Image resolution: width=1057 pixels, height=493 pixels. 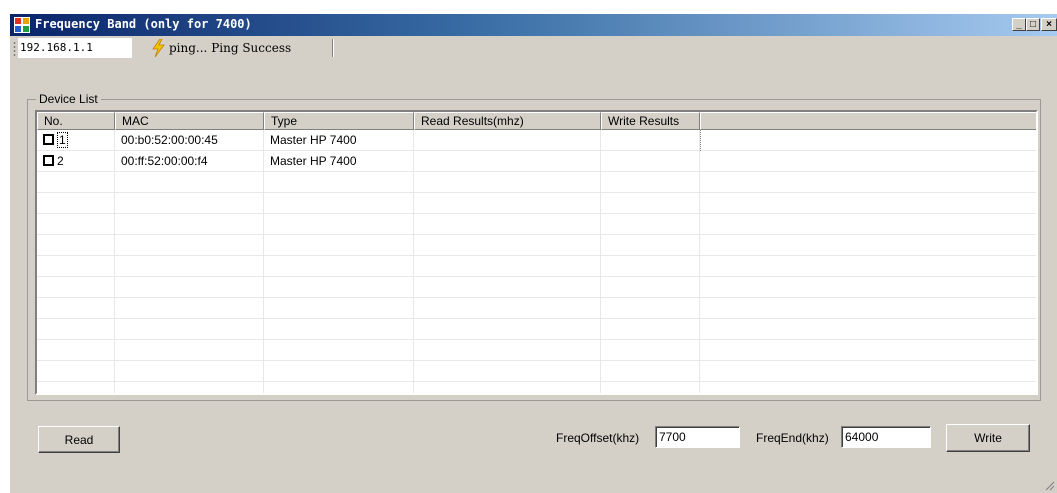 What do you see at coordinates (62, 140) in the screenshot?
I see `row-number: 1` at bounding box center [62, 140].